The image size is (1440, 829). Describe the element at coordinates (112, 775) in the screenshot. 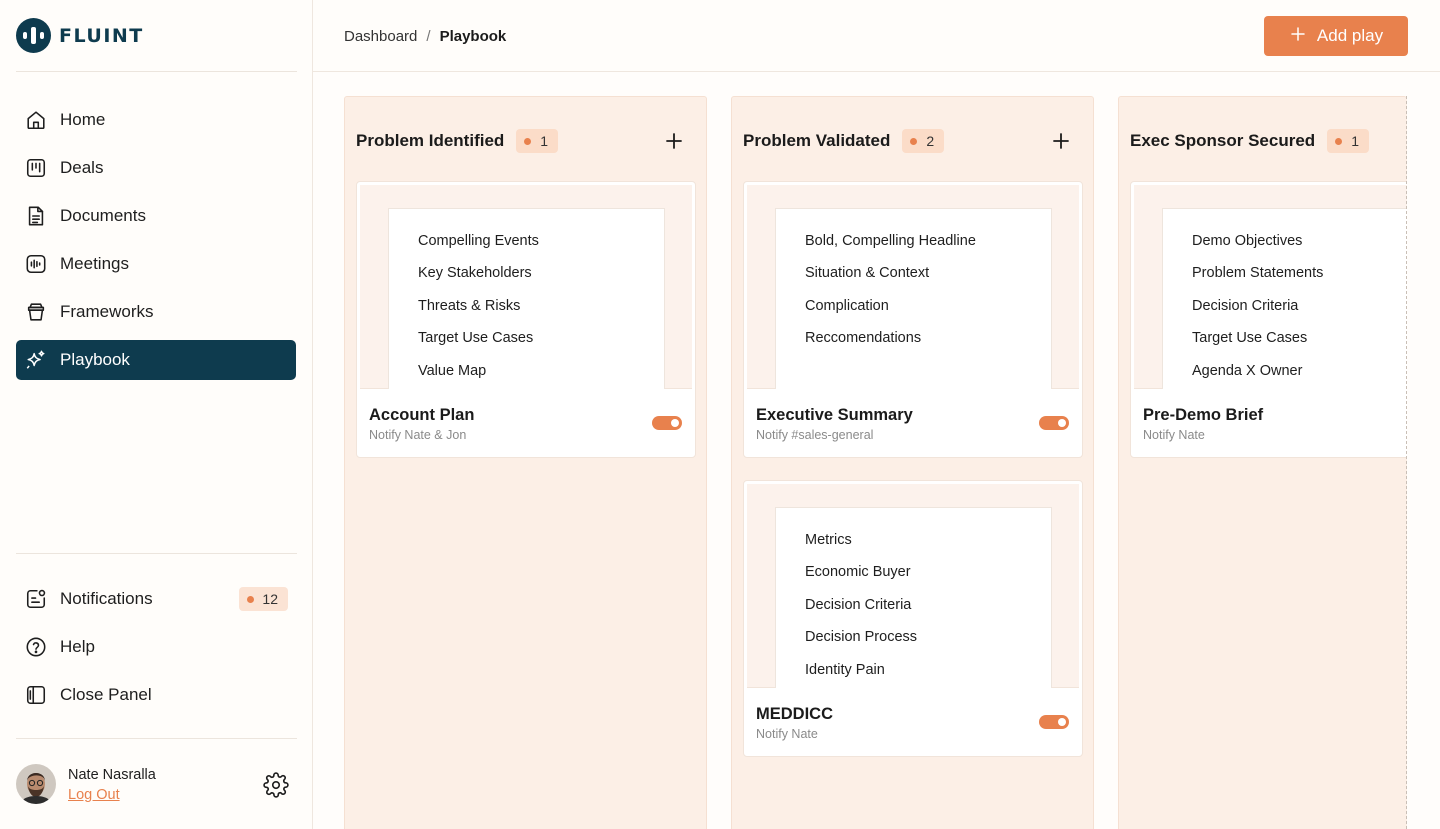

I see `user-name: Nate Nasralla` at that location.